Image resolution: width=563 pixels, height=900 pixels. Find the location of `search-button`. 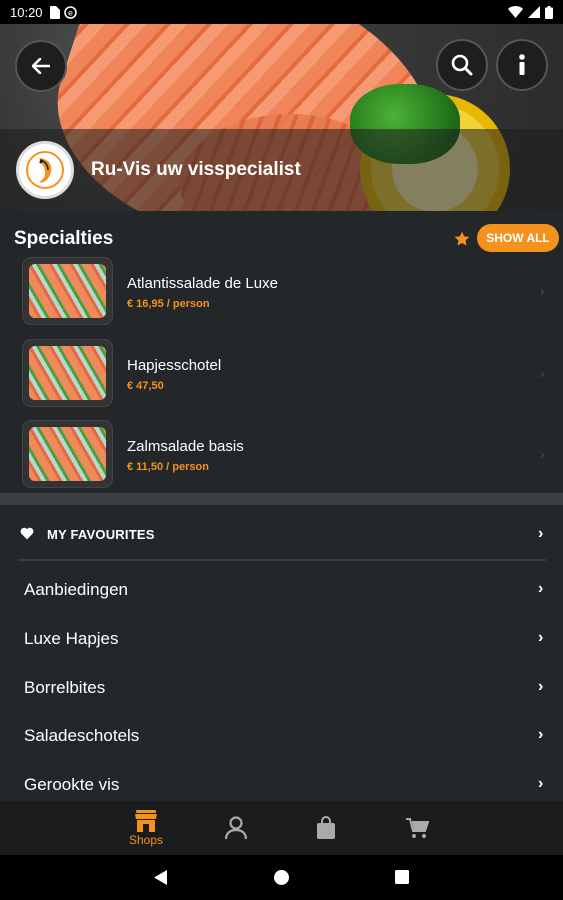

search-button is located at coordinates (462, 65).